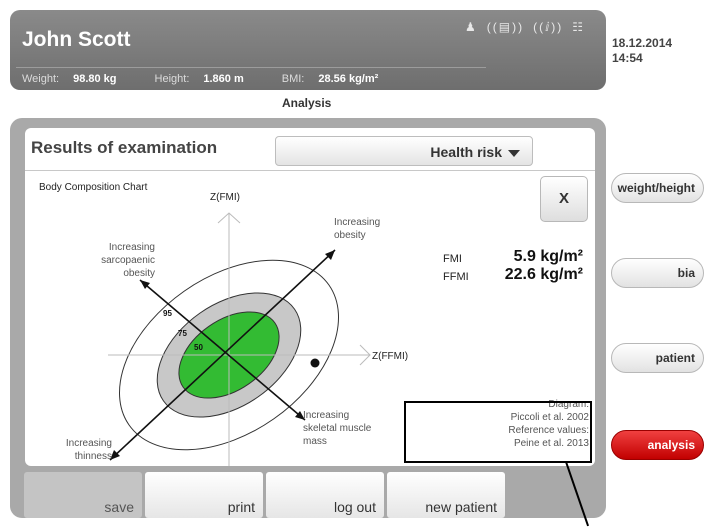 The height and width of the screenshot is (528, 708). I want to click on thinness-label-2: thinness, so click(93, 456).